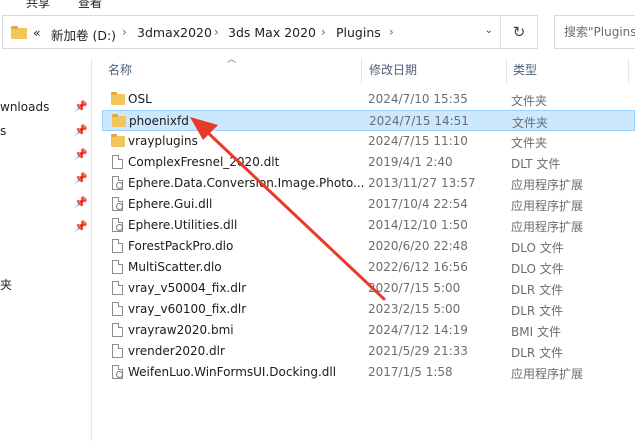  What do you see at coordinates (358, 32) in the screenshot?
I see `breadcrumb-plugins: Plugins` at bounding box center [358, 32].